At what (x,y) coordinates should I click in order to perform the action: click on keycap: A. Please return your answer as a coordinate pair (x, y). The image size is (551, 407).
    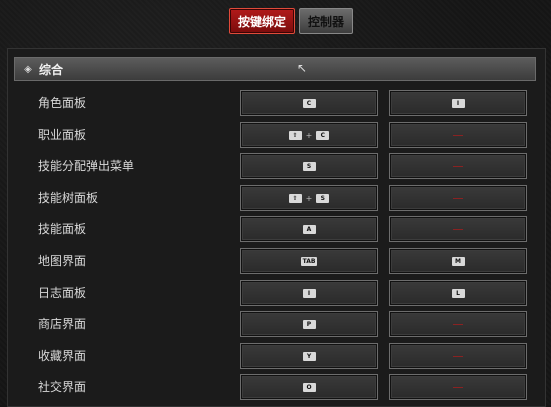
    Looking at the image, I should click on (309, 229).